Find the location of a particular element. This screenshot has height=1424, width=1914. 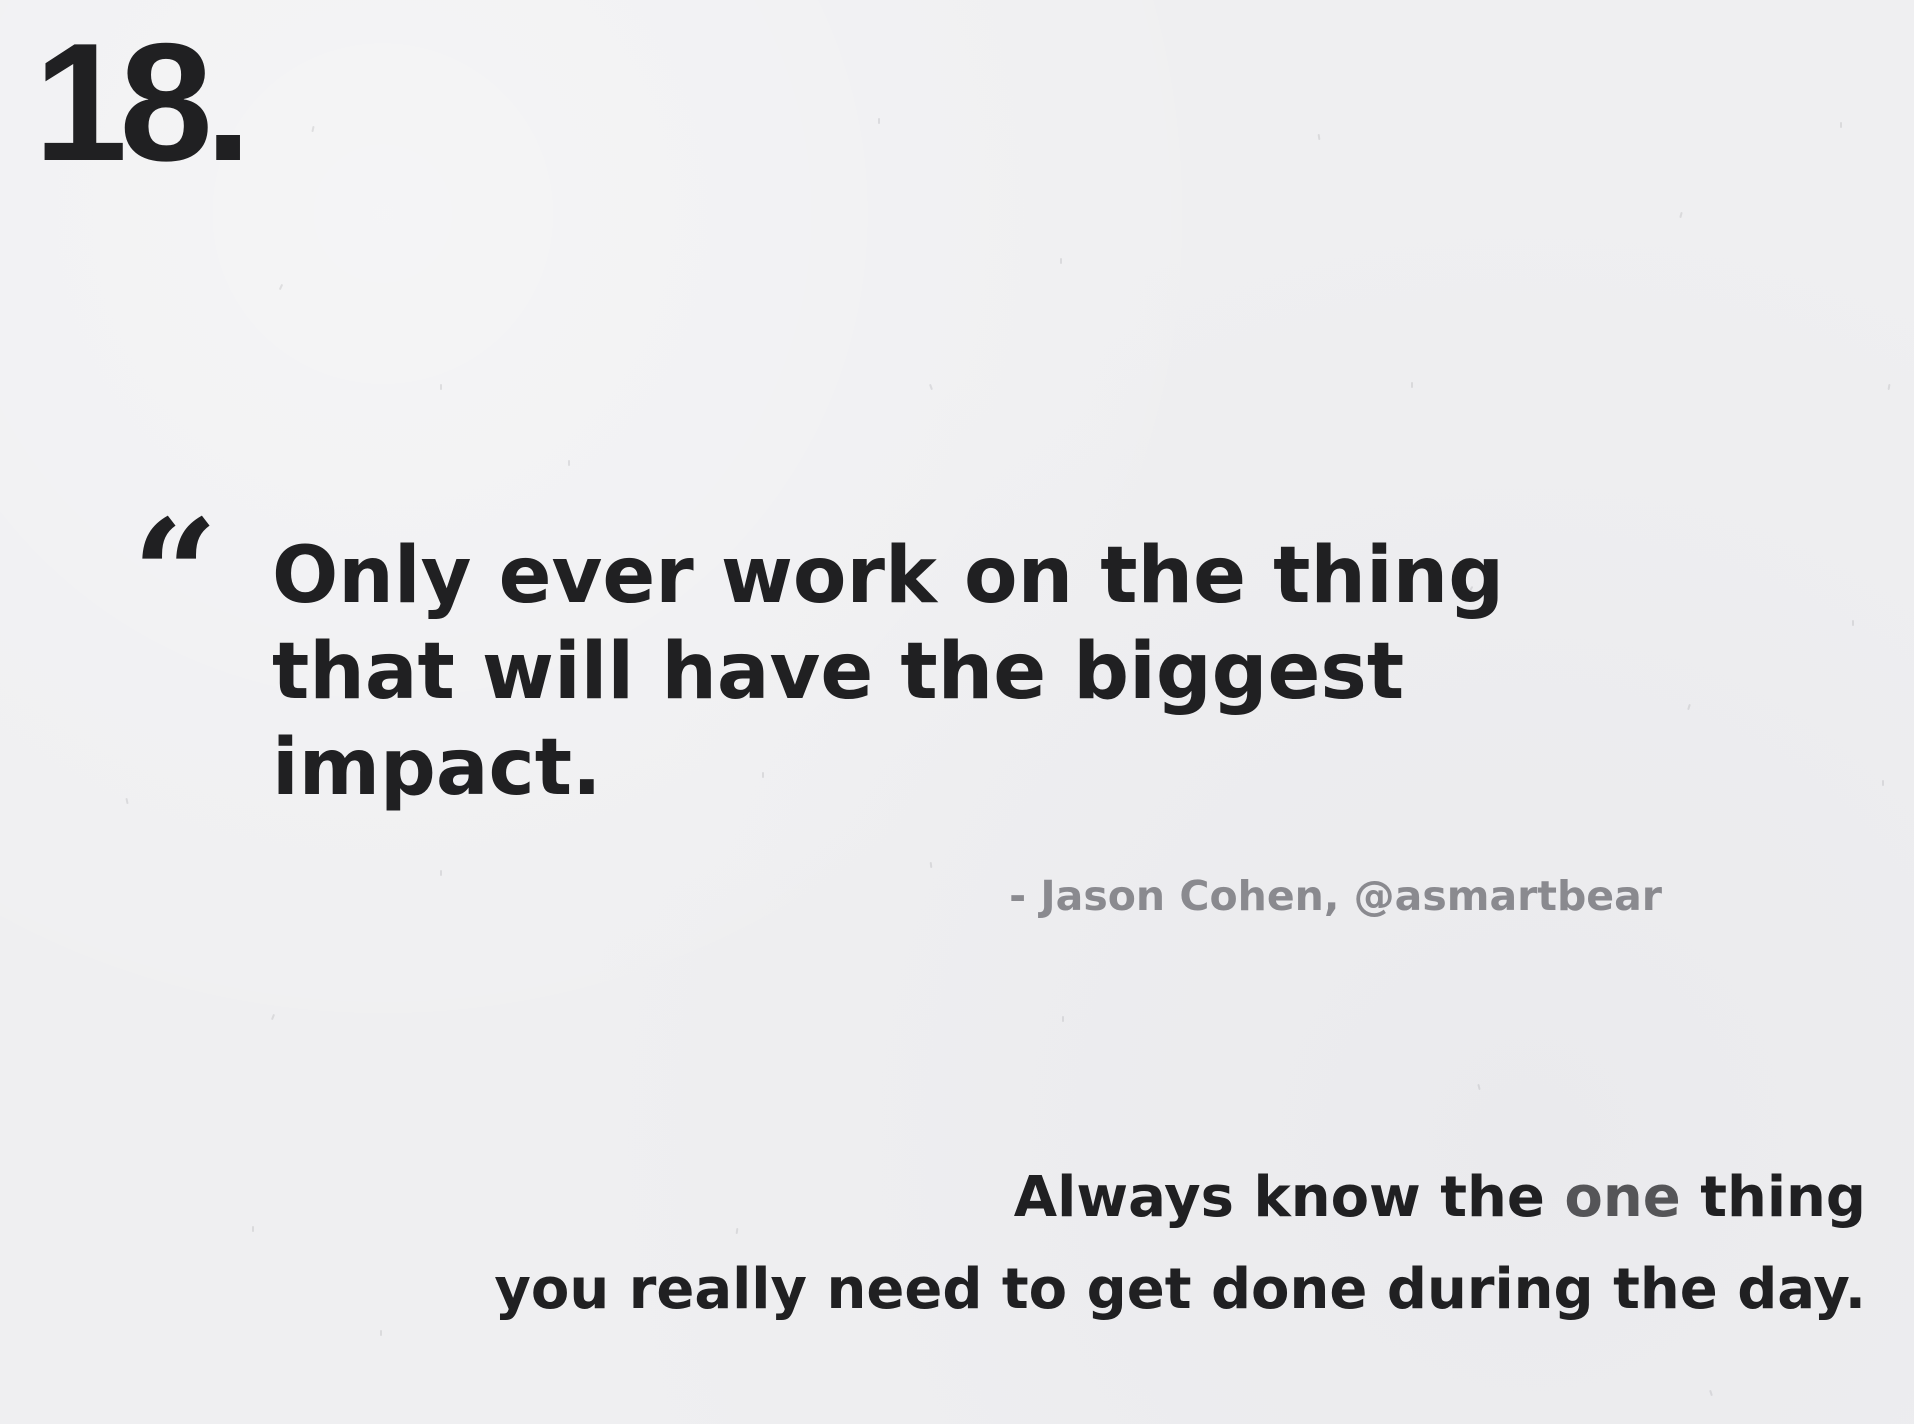

takeaway-highlight-word: one is located at coordinates (1622, 1197).